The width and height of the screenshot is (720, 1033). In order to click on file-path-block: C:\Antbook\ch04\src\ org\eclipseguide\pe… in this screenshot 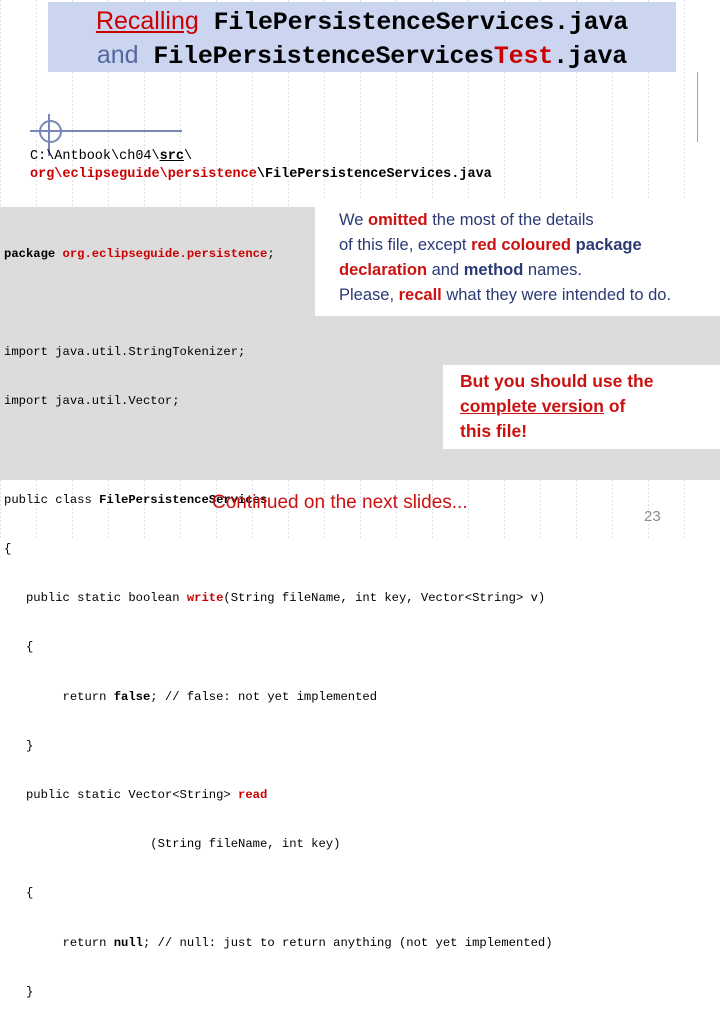, I will do `click(360, 166)`.